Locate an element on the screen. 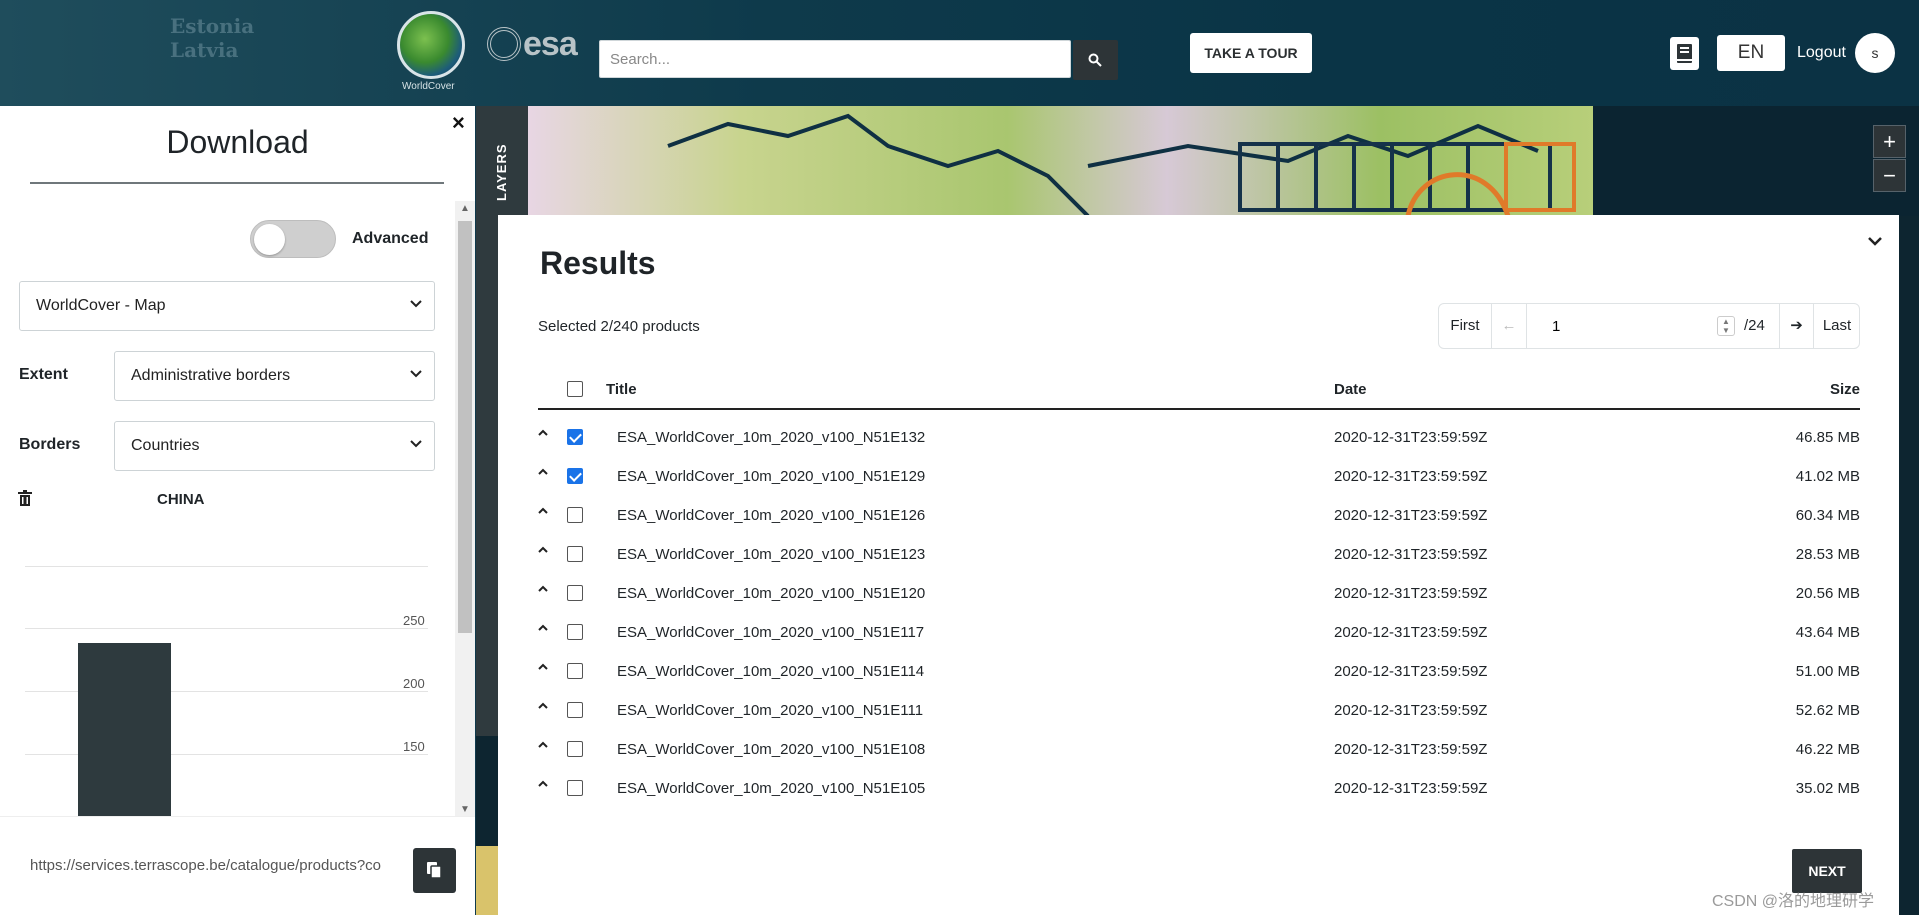 This screenshot has width=1919, height=915. copy-url-button is located at coordinates (434, 870).